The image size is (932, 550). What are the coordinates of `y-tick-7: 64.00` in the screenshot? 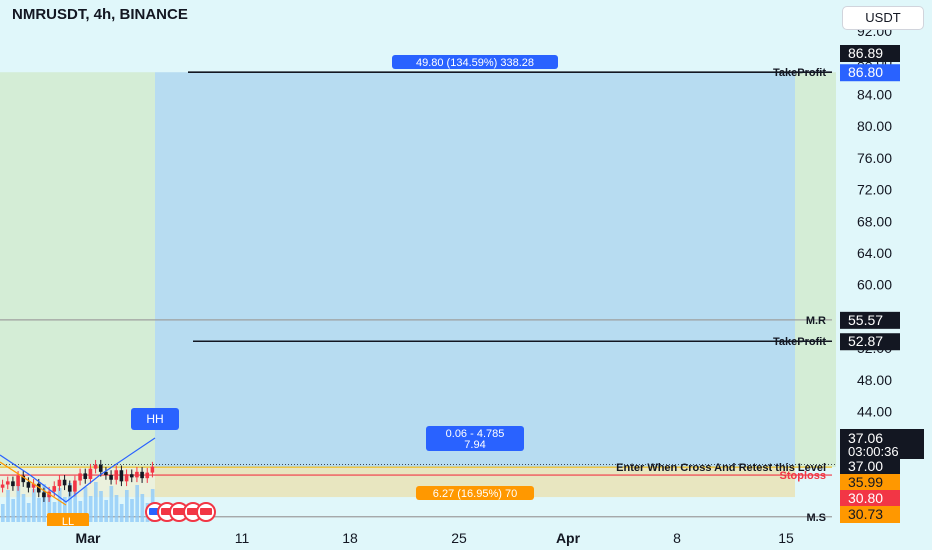 It's located at (874, 253).